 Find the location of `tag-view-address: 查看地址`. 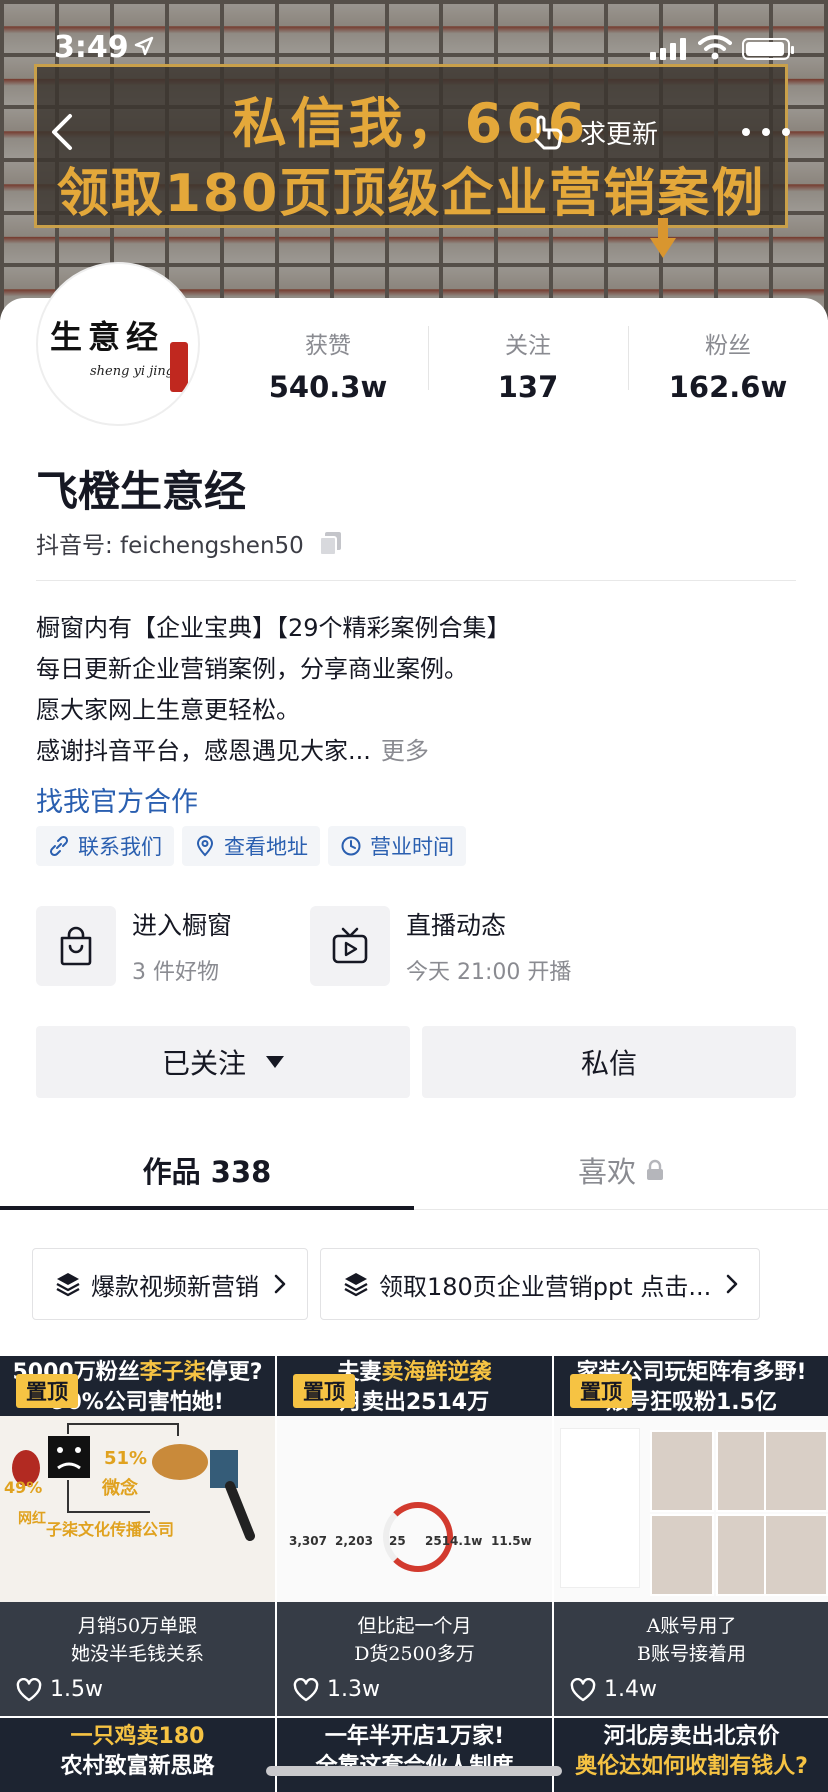

tag-view-address: 查看地址 is located at coordinates (251, 846).